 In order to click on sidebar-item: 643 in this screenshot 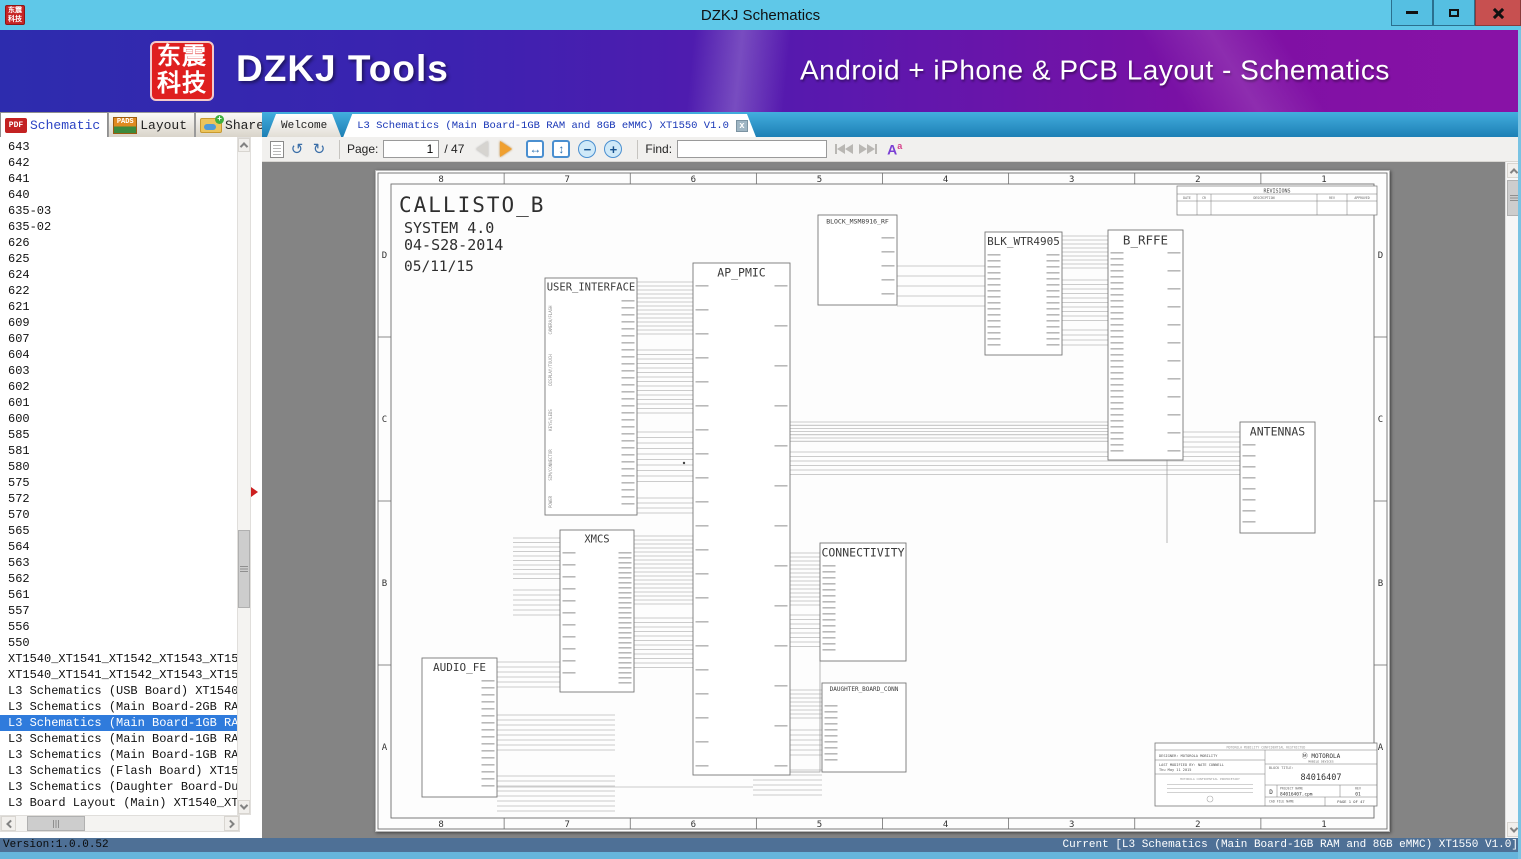, I will do `click(118, 147)`.